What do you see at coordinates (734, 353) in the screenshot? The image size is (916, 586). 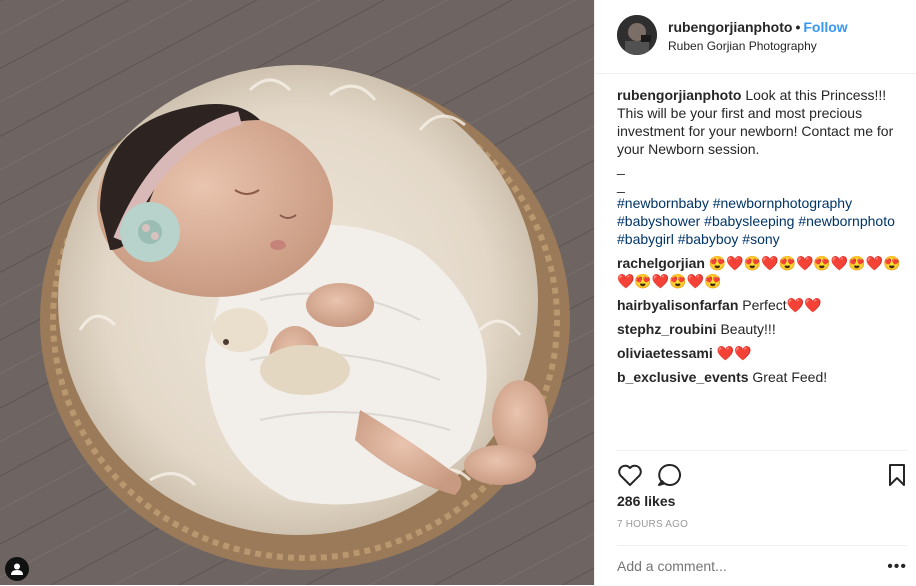 I see `comment-text: ❤️❤️` at bounding box center [734, 353].